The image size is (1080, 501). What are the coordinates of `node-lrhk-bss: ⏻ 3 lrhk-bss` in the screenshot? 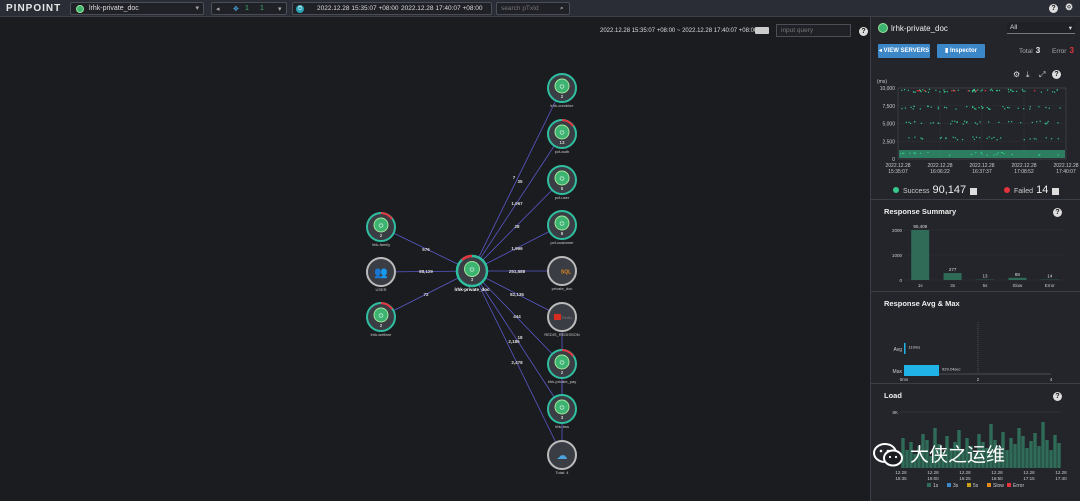 It's located at (562, 411).